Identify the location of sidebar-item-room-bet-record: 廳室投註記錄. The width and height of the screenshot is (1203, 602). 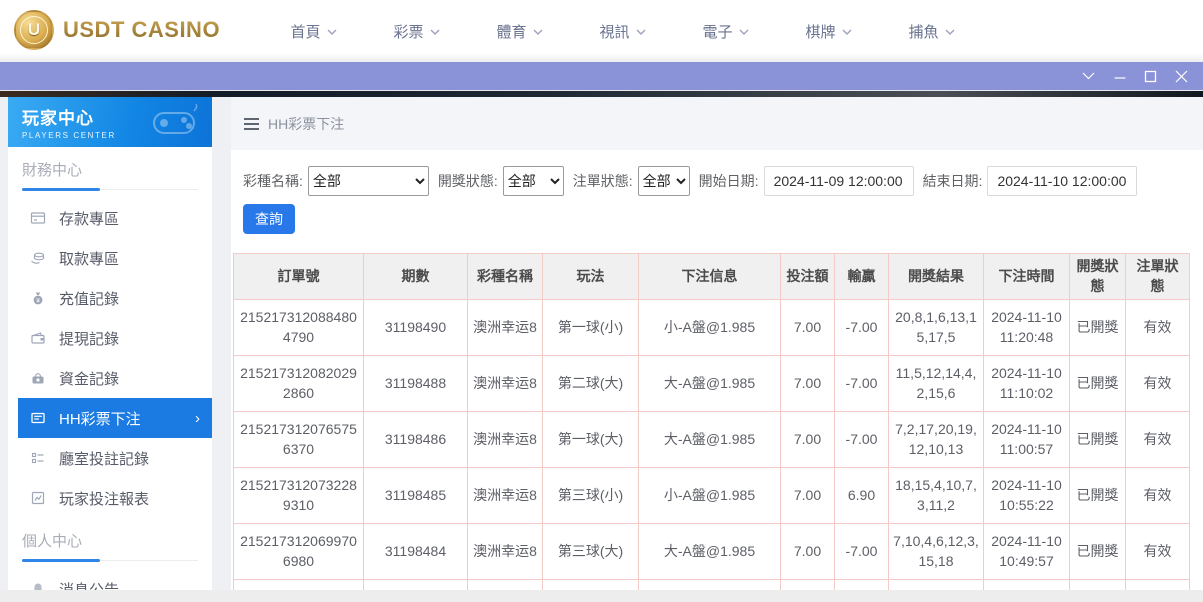
(110, 458).